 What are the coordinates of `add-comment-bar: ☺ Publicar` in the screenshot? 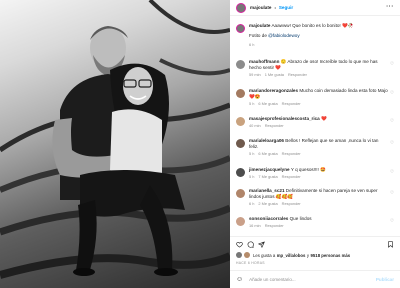 It's located at (315, 279).